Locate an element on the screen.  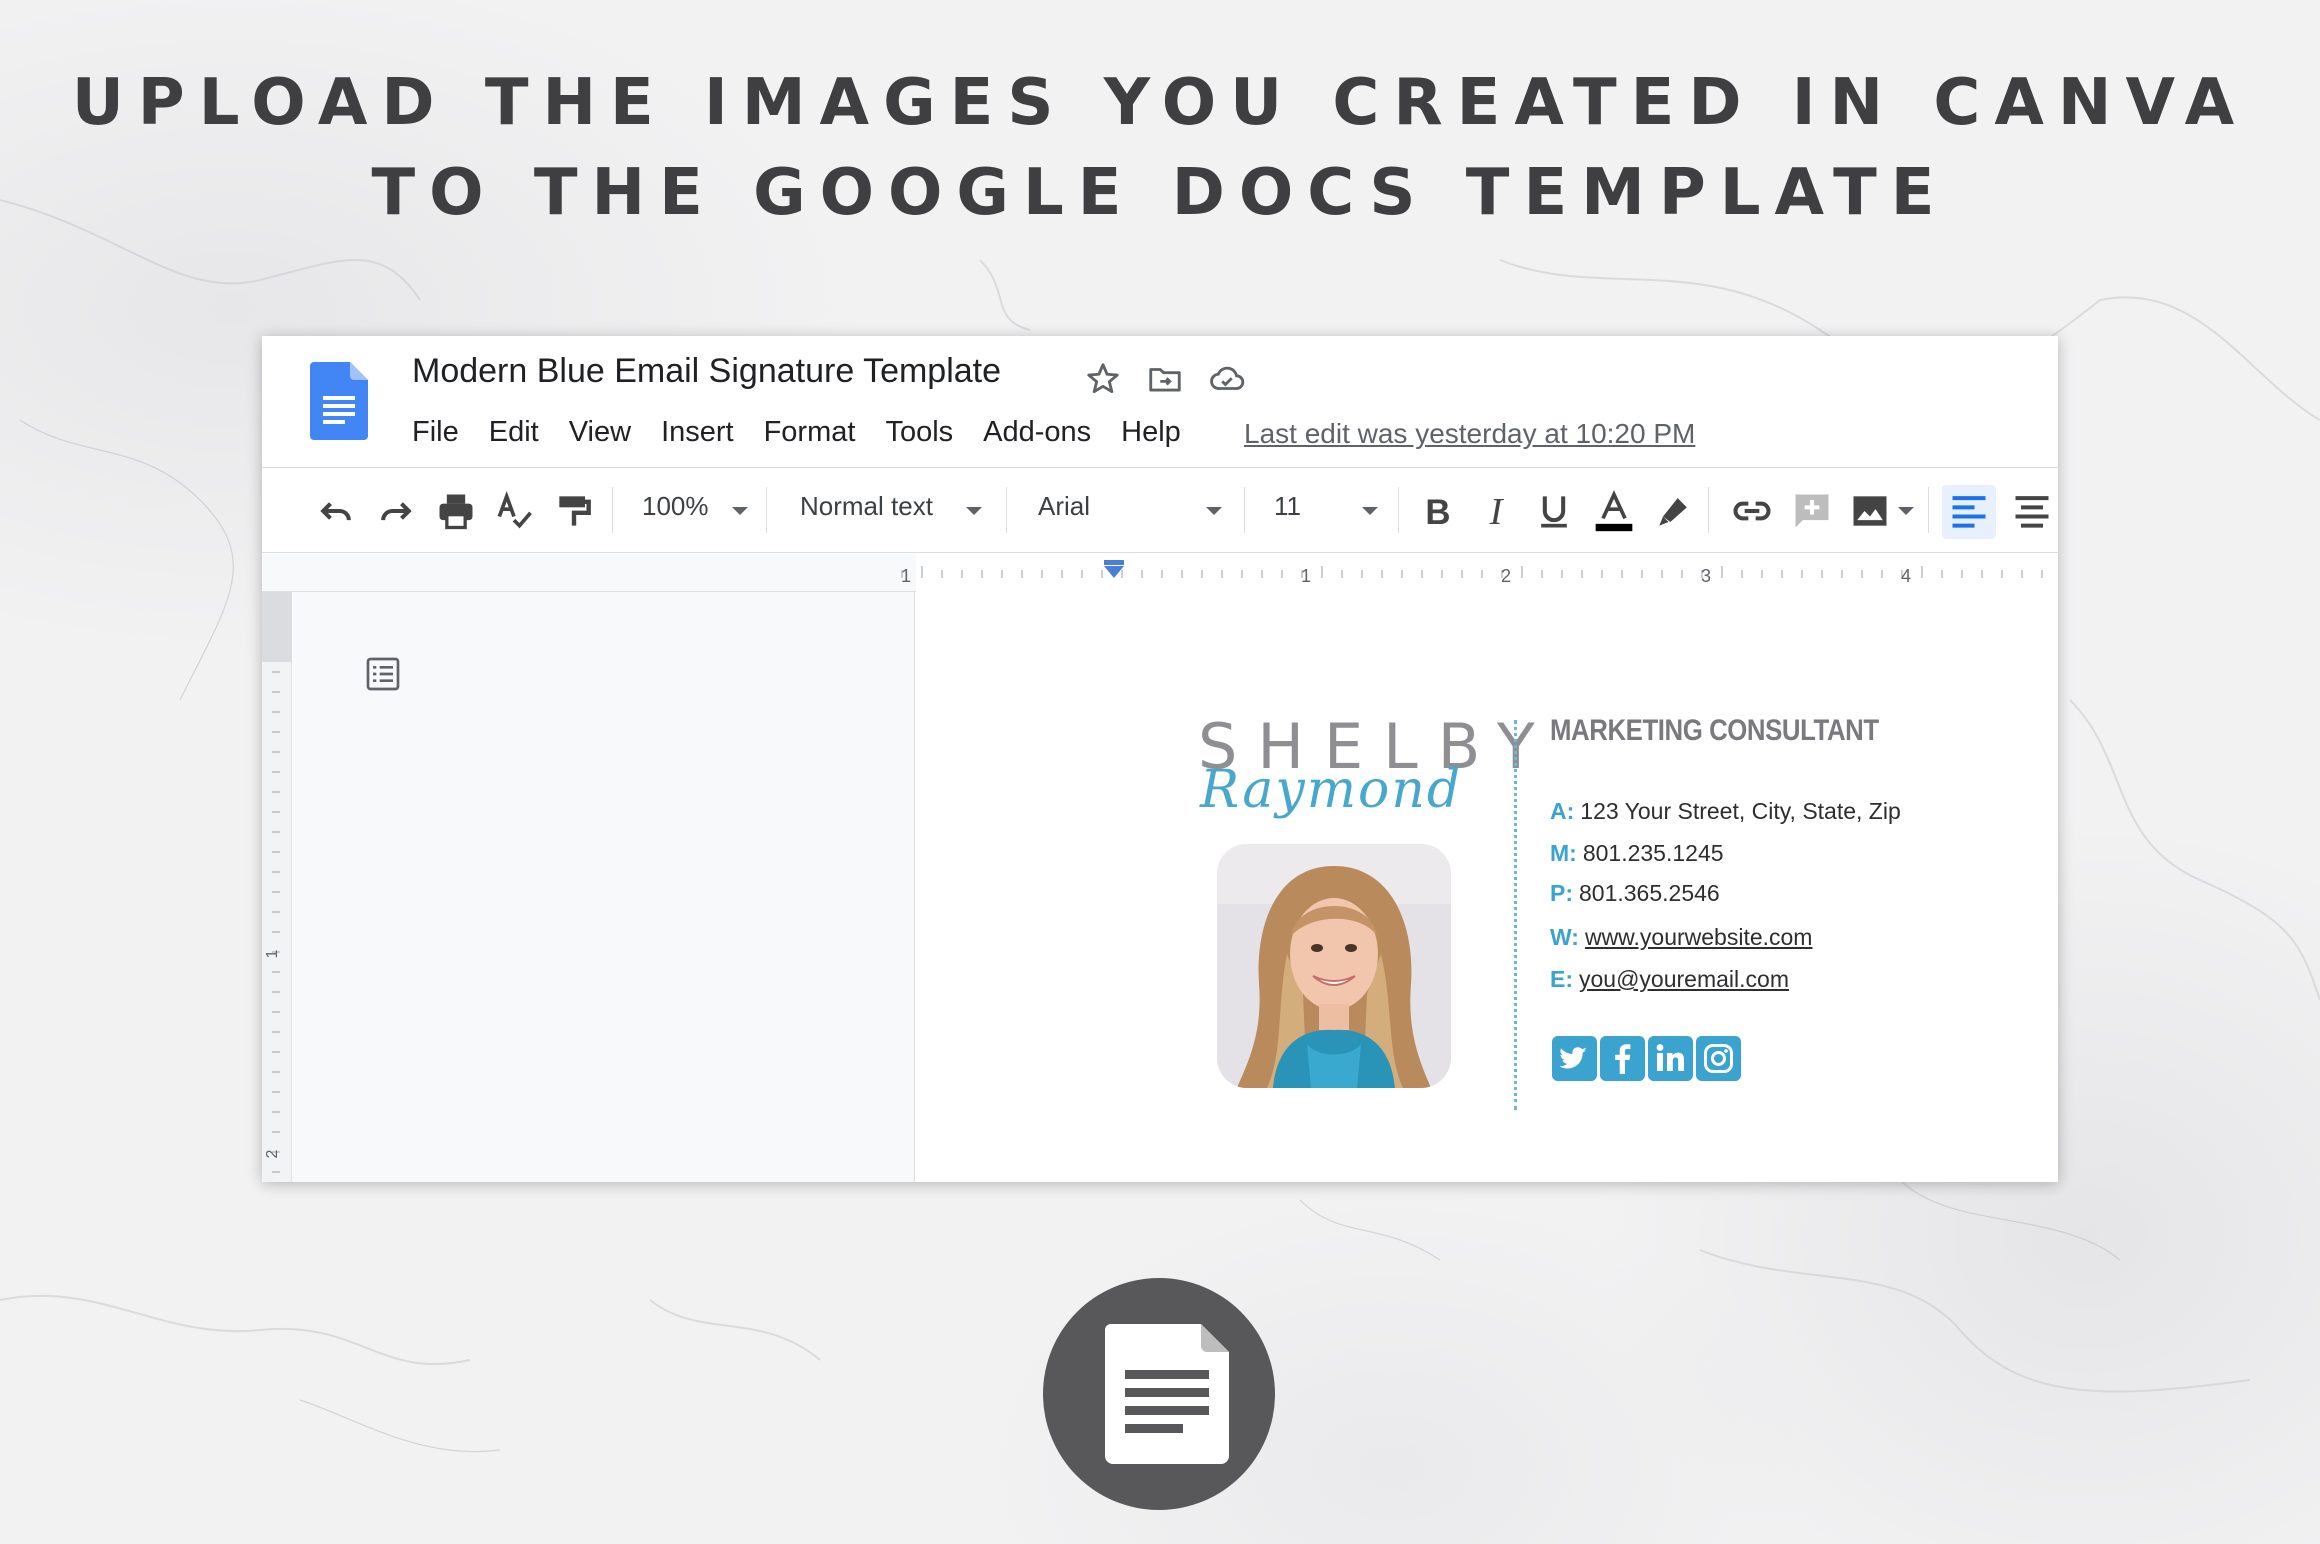
signature-divider is located at coordinates (1515, 915).